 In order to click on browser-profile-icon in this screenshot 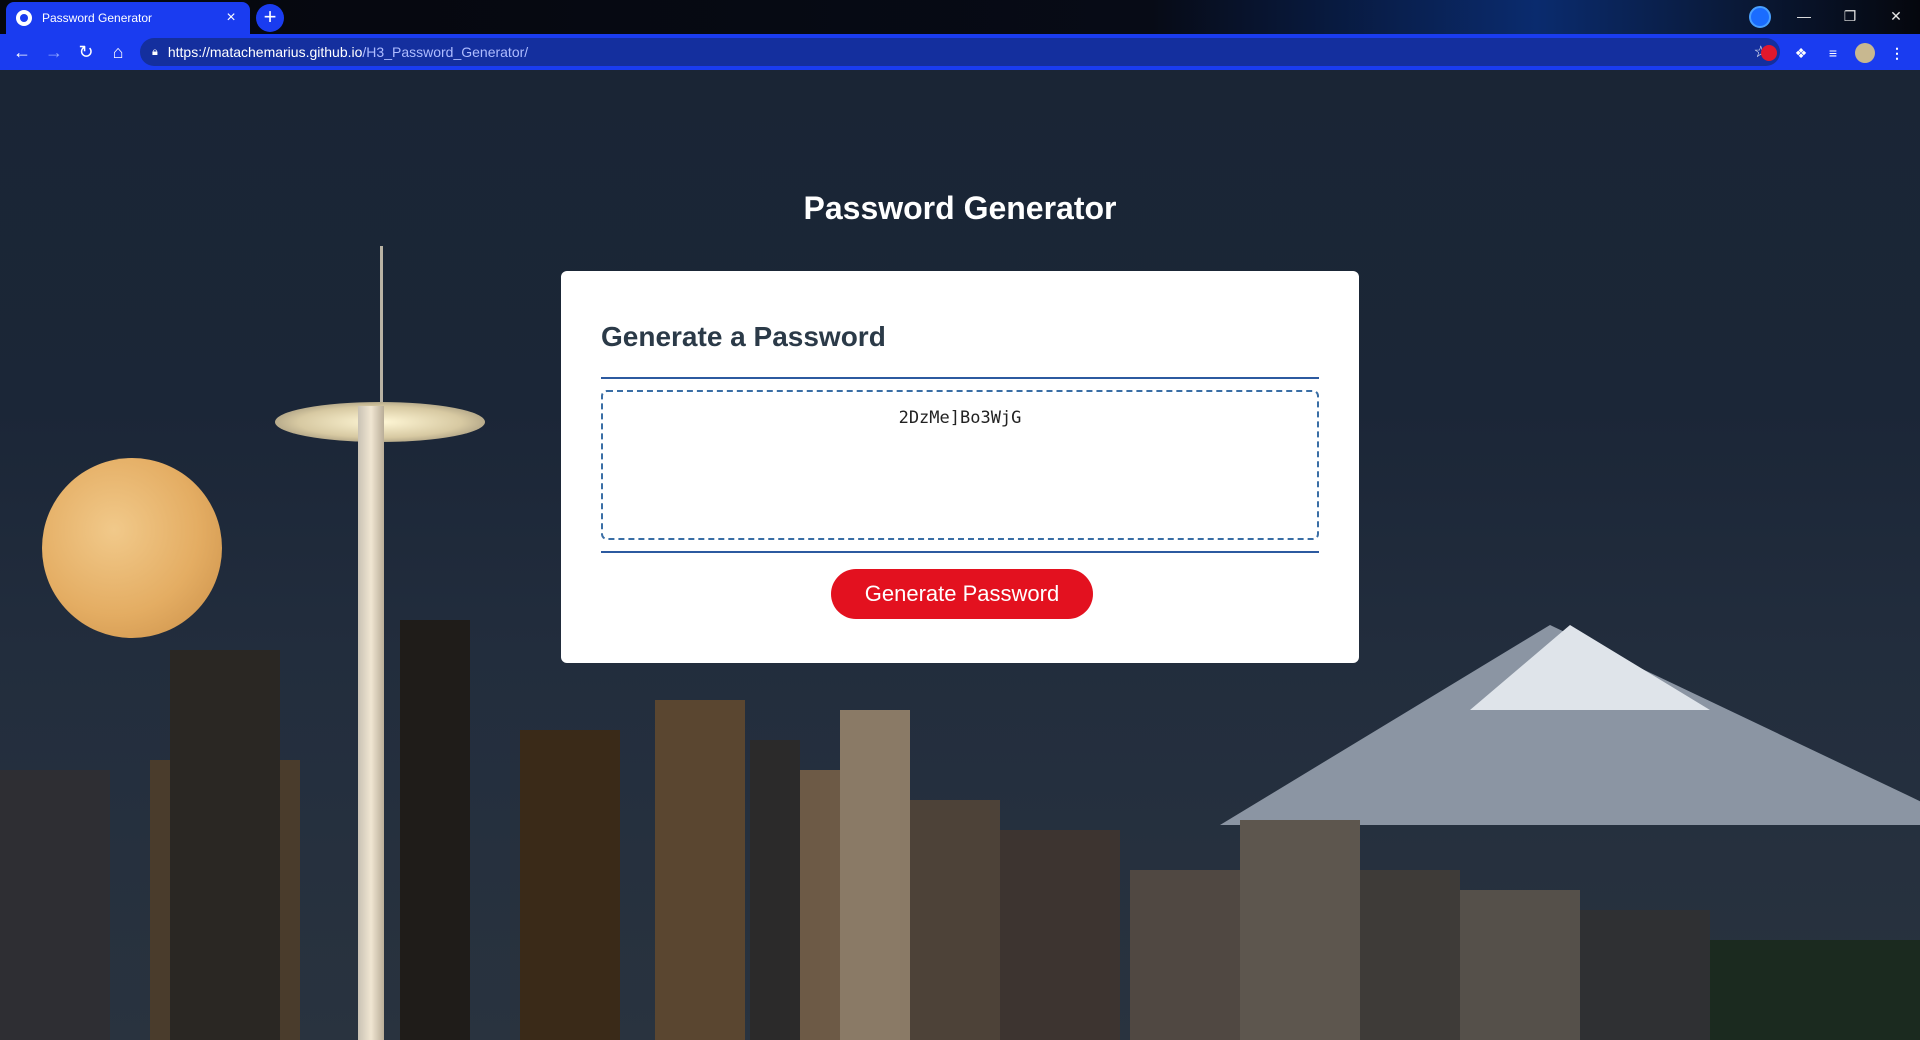, I will do `click(1760, 17)`.